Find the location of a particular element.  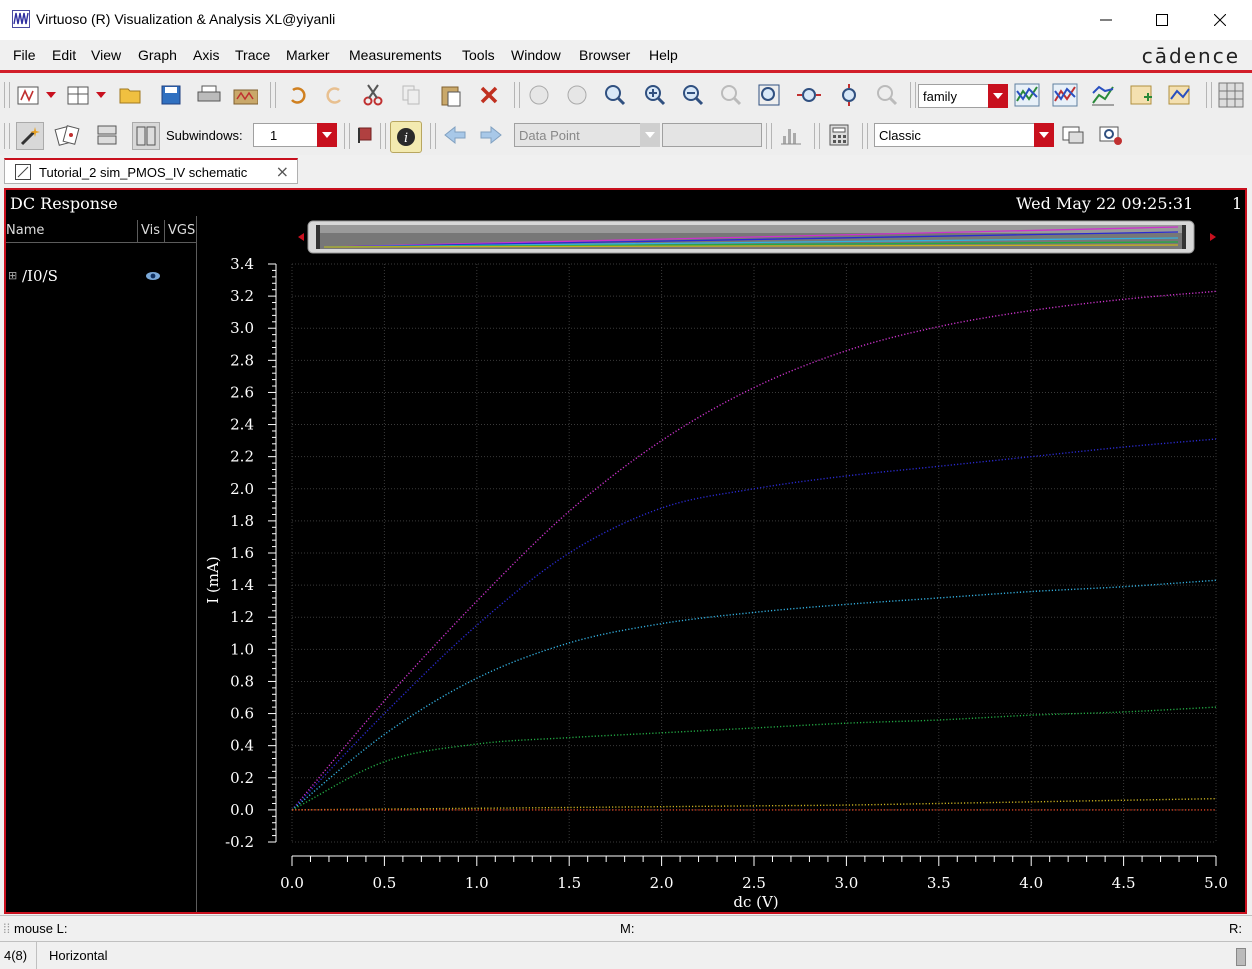

family-stack-icon is located at coordinates (1065, 95).